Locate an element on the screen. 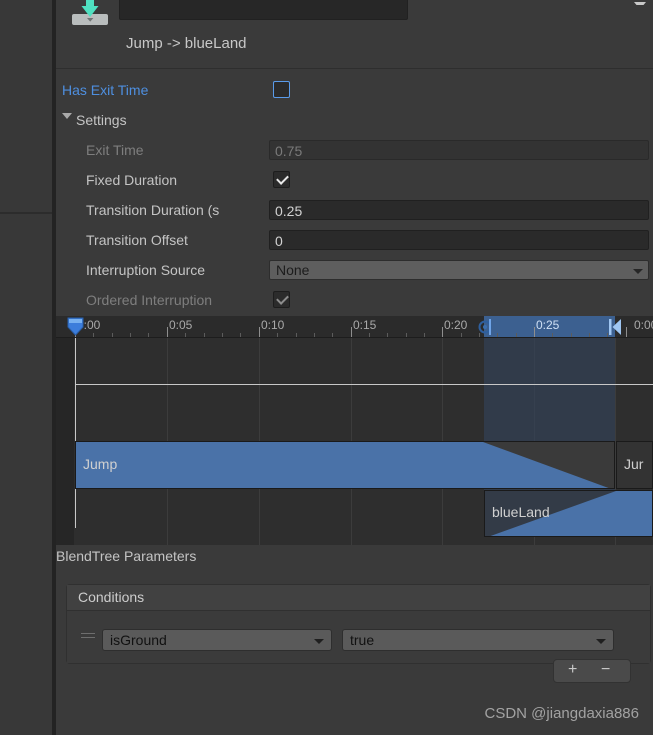 Image resolution: width=653 pixels, height=735 pixels. transition-offset-field: 0 is located at coordinates (459, 240).